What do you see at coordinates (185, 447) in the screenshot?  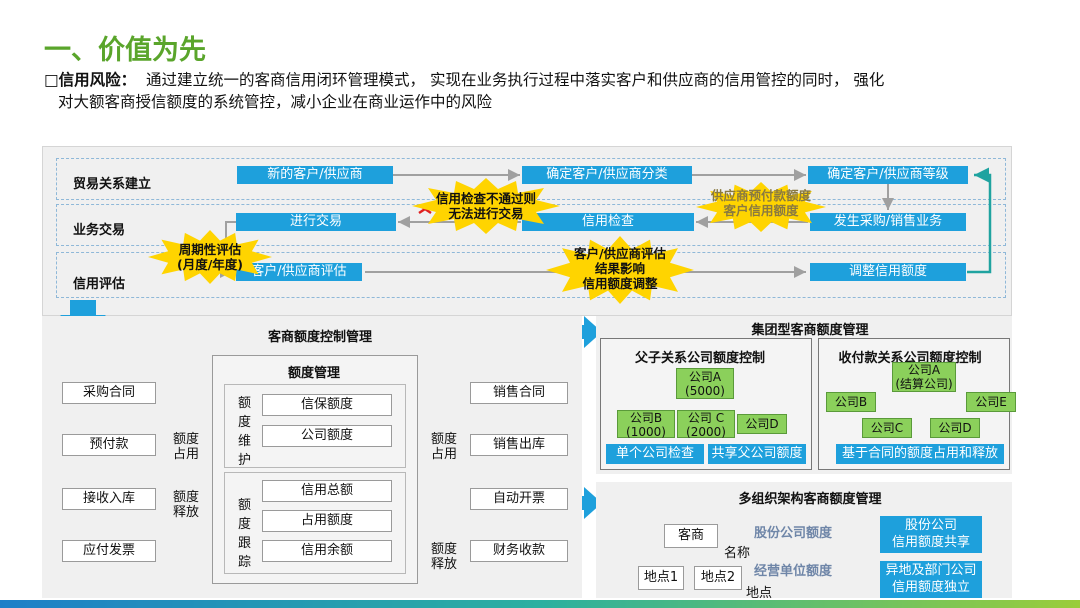 I see `p-limit-occupy: 额度 占用` at bounding box center [185, 447].